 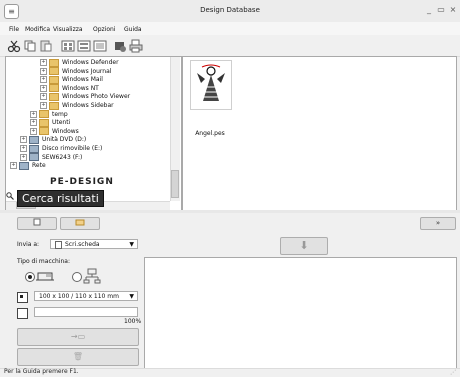 I want to click on tooltip-search-results: Cerca risultati, so click(x=60, y=198).